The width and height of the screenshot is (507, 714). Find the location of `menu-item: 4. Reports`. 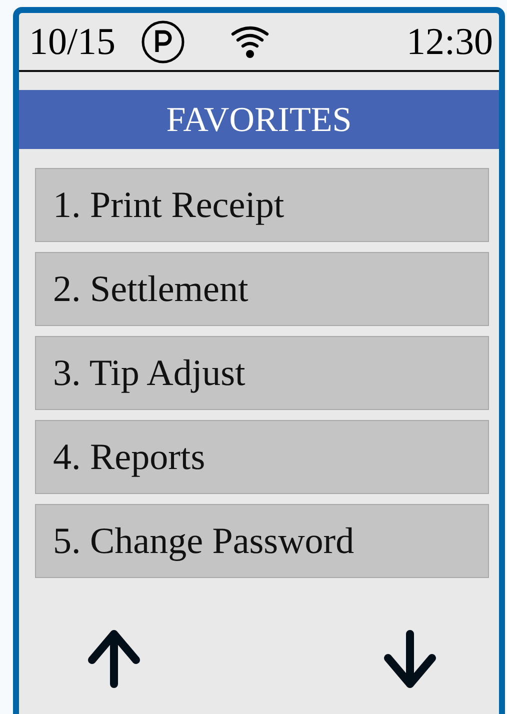

menu-item: 4. Reports is located at coordinates (262, 457).